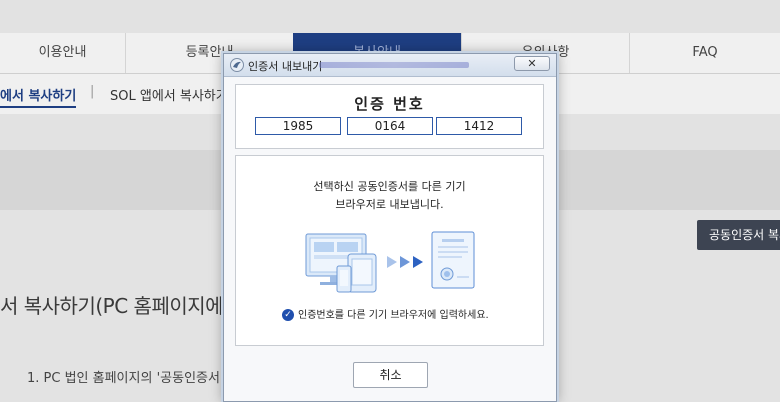  Describe the element at coordinates (288, 315) in the screenshot. I see `check-circle-icon: ✓` at that location.